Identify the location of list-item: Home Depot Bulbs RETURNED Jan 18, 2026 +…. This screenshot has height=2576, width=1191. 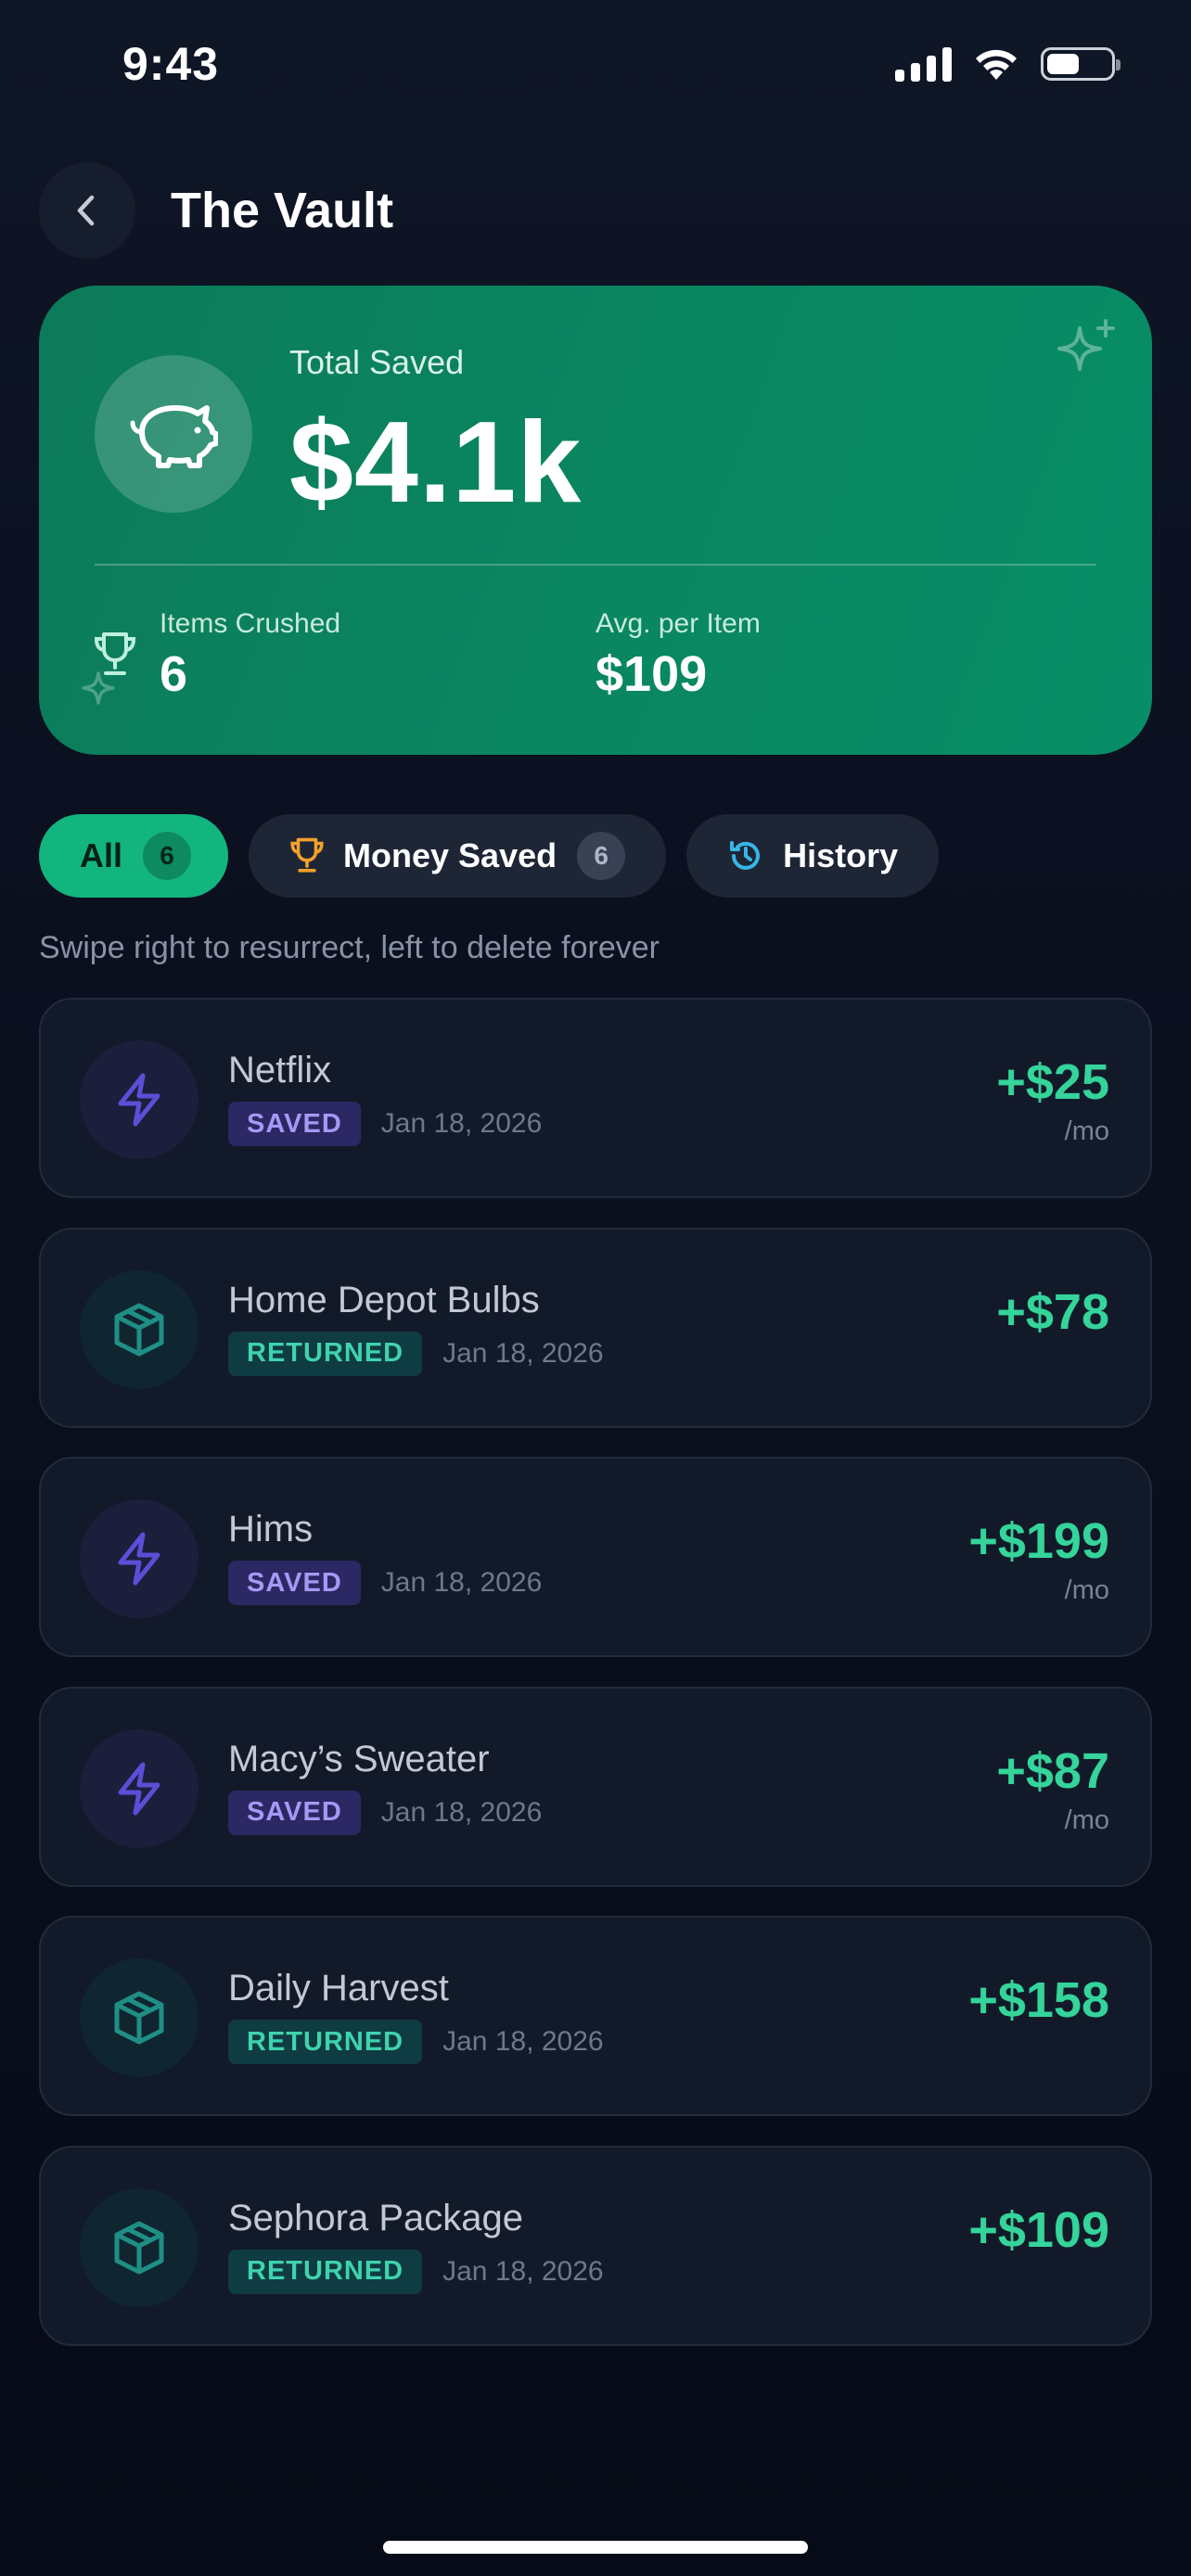
(595, 1327).